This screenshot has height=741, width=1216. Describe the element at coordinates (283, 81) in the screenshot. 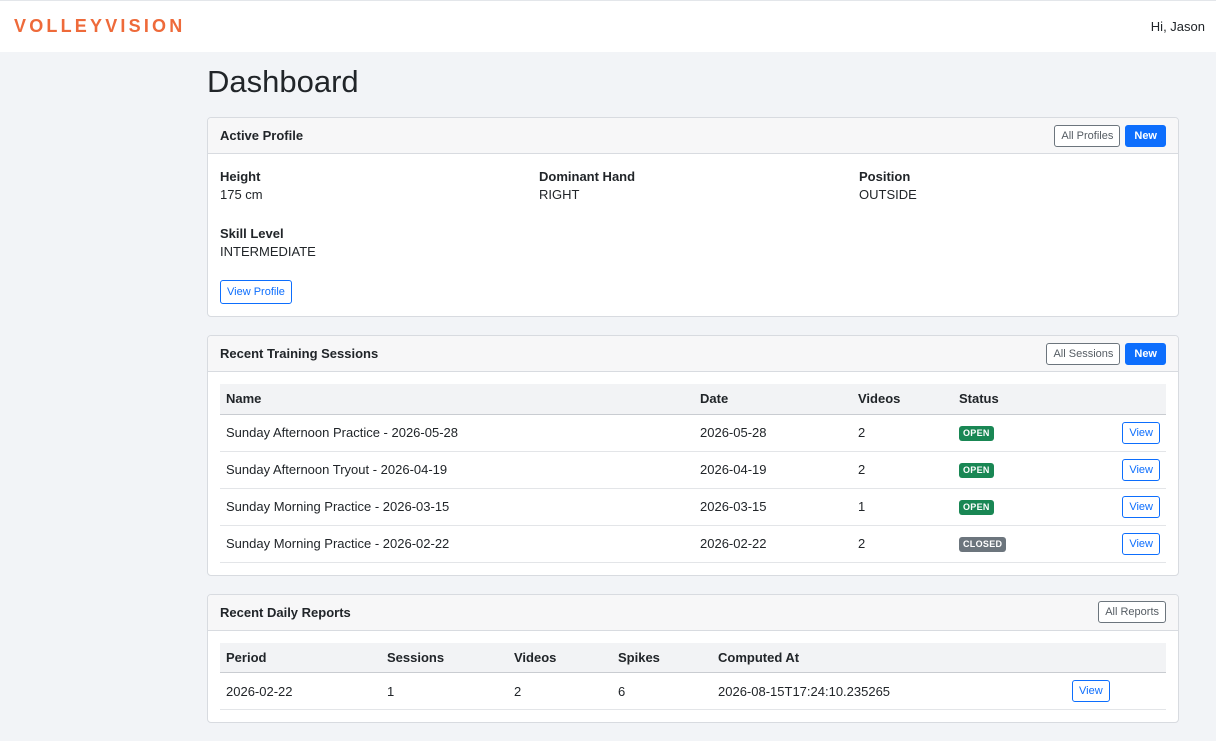

I see `page-title: Dashboard` at that location.